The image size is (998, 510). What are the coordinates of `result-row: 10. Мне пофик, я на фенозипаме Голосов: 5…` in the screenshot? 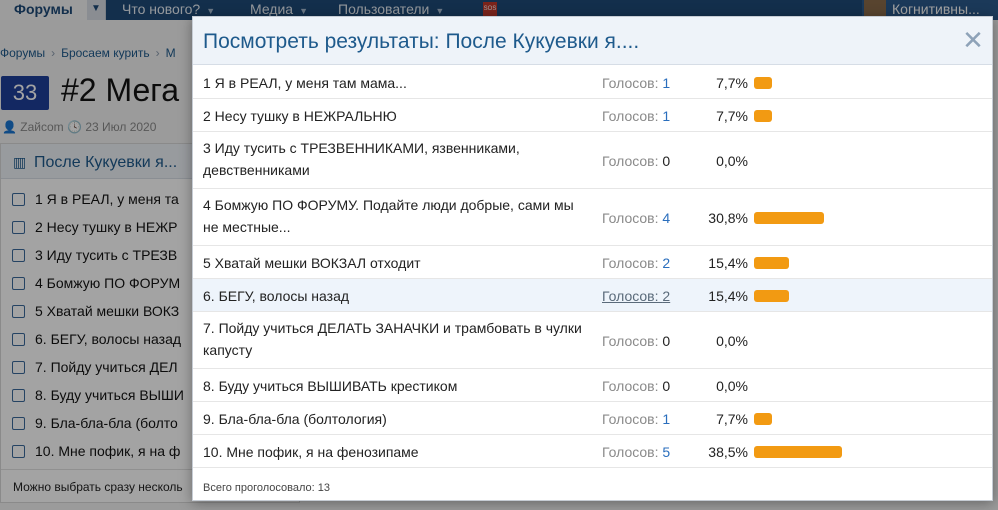 It's located at (592, 451).